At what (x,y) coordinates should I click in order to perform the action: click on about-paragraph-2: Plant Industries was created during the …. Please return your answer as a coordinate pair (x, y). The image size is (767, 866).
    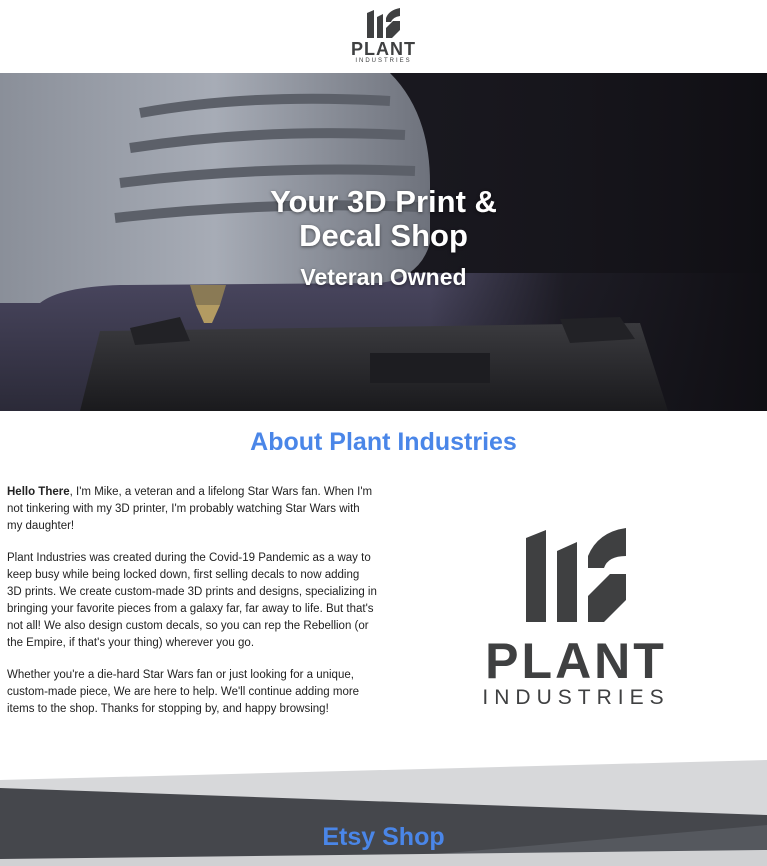
    Looking at the image, I should click on (192, 600).